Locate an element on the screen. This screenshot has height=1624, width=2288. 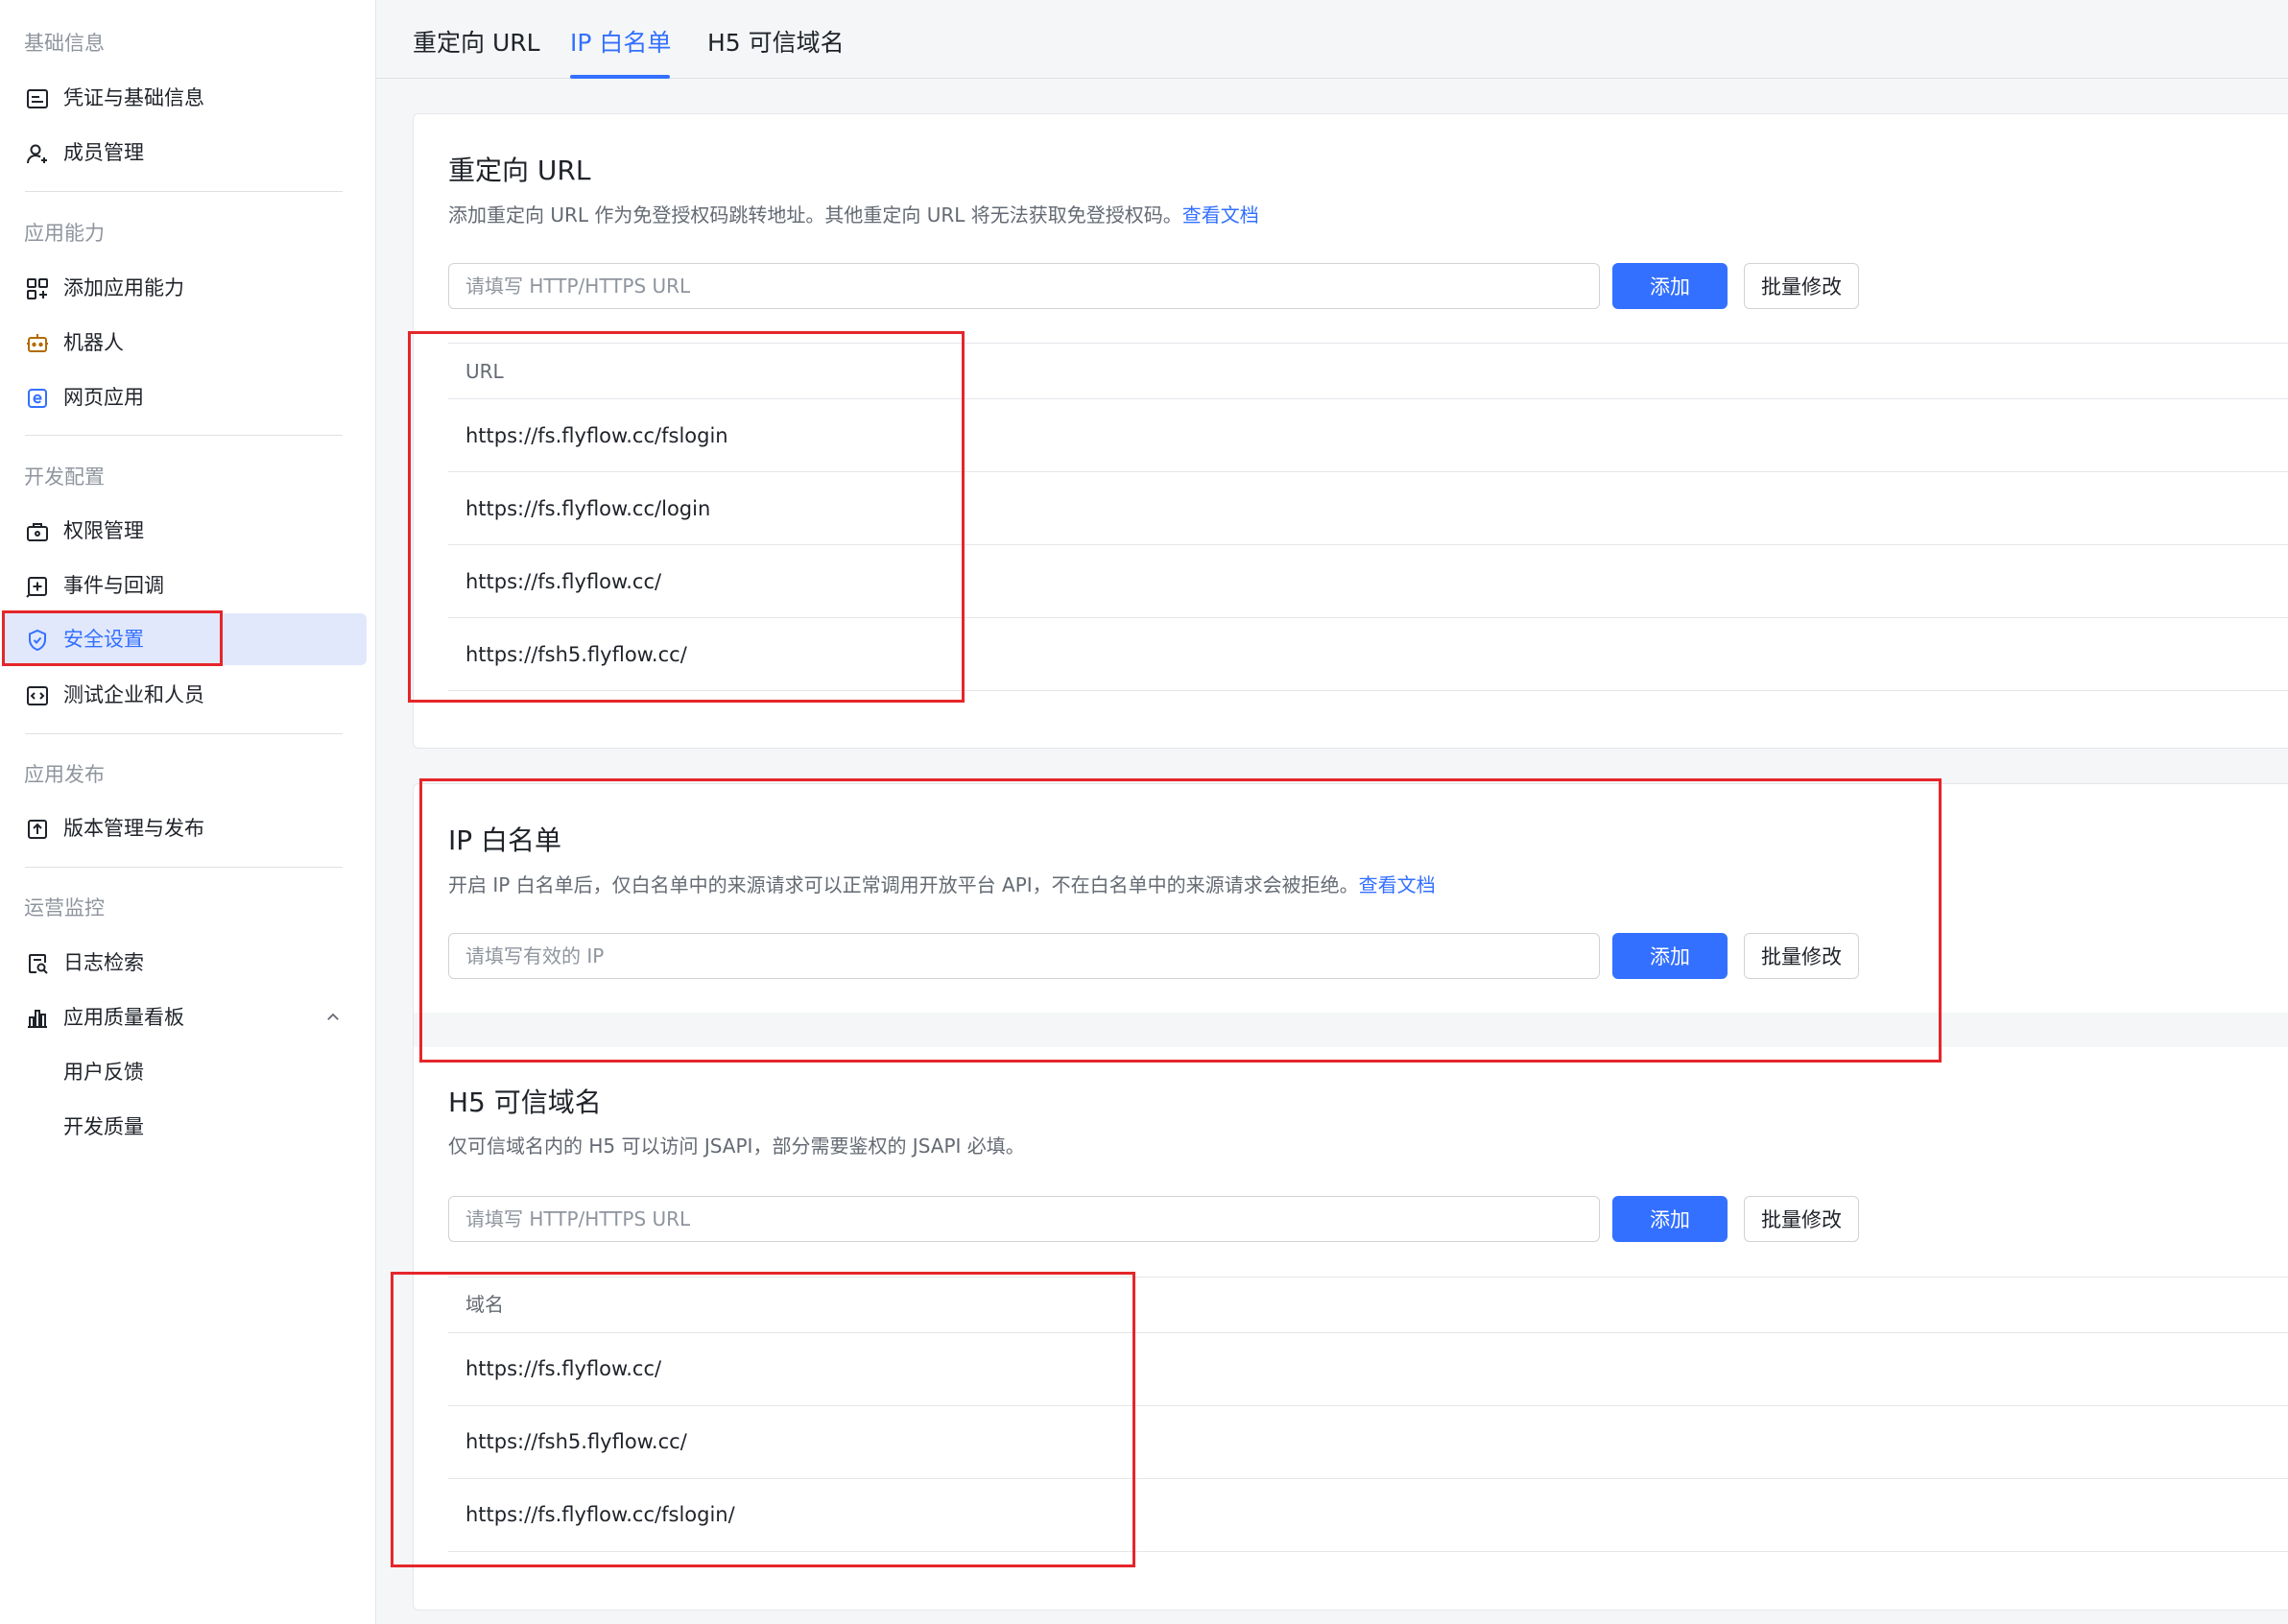
group-title-capabilities: 应用能力 is located at coordinates (64, 233).